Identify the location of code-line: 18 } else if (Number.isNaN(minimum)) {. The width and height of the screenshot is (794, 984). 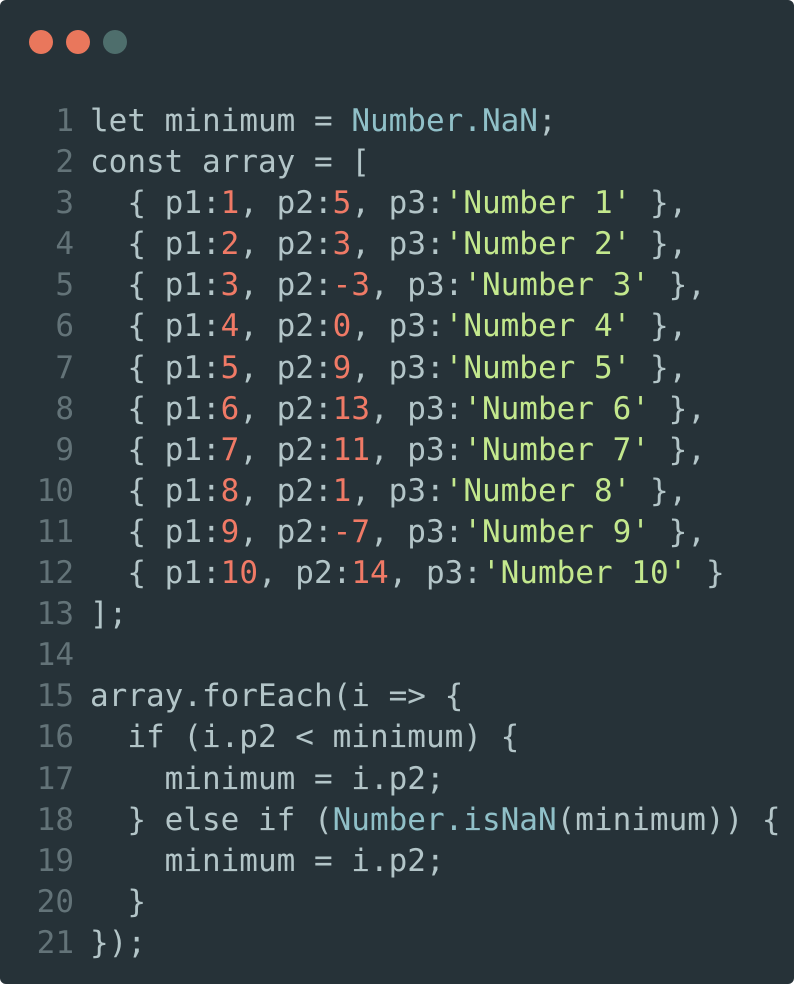
(408, 820).